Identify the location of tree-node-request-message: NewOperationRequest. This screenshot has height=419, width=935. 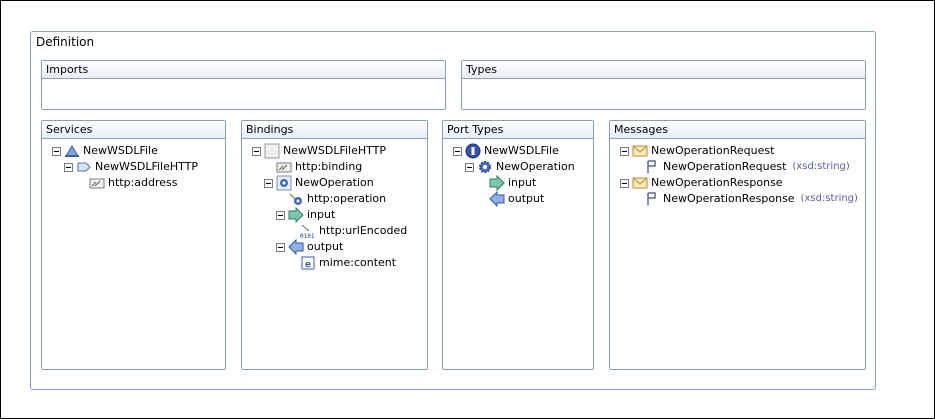
(697, 151).